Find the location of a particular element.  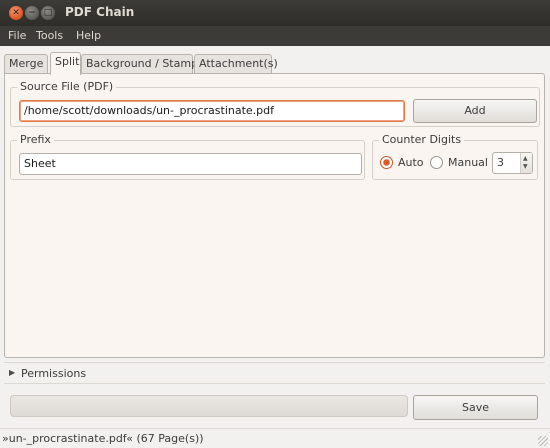

window-title: PDF Chain is located at coordinates (100, 12).